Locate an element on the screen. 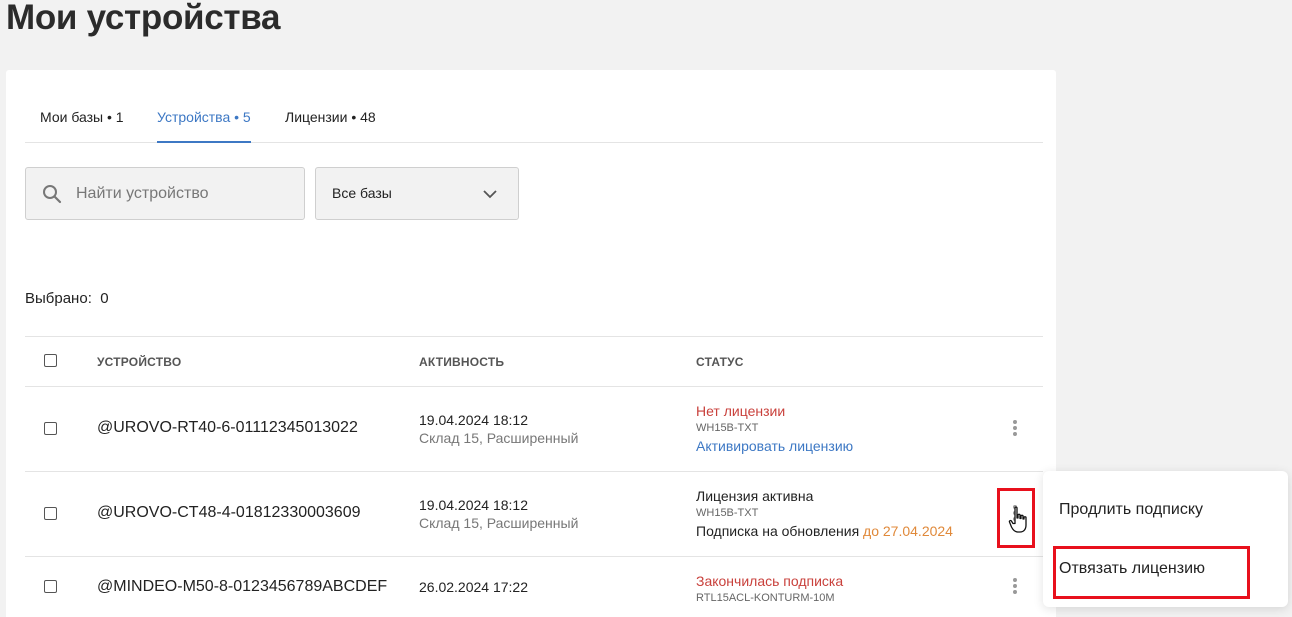 This screenshot has width=1292, height=617. base-filter-select: Все базы is located at coordinates (417, 193).